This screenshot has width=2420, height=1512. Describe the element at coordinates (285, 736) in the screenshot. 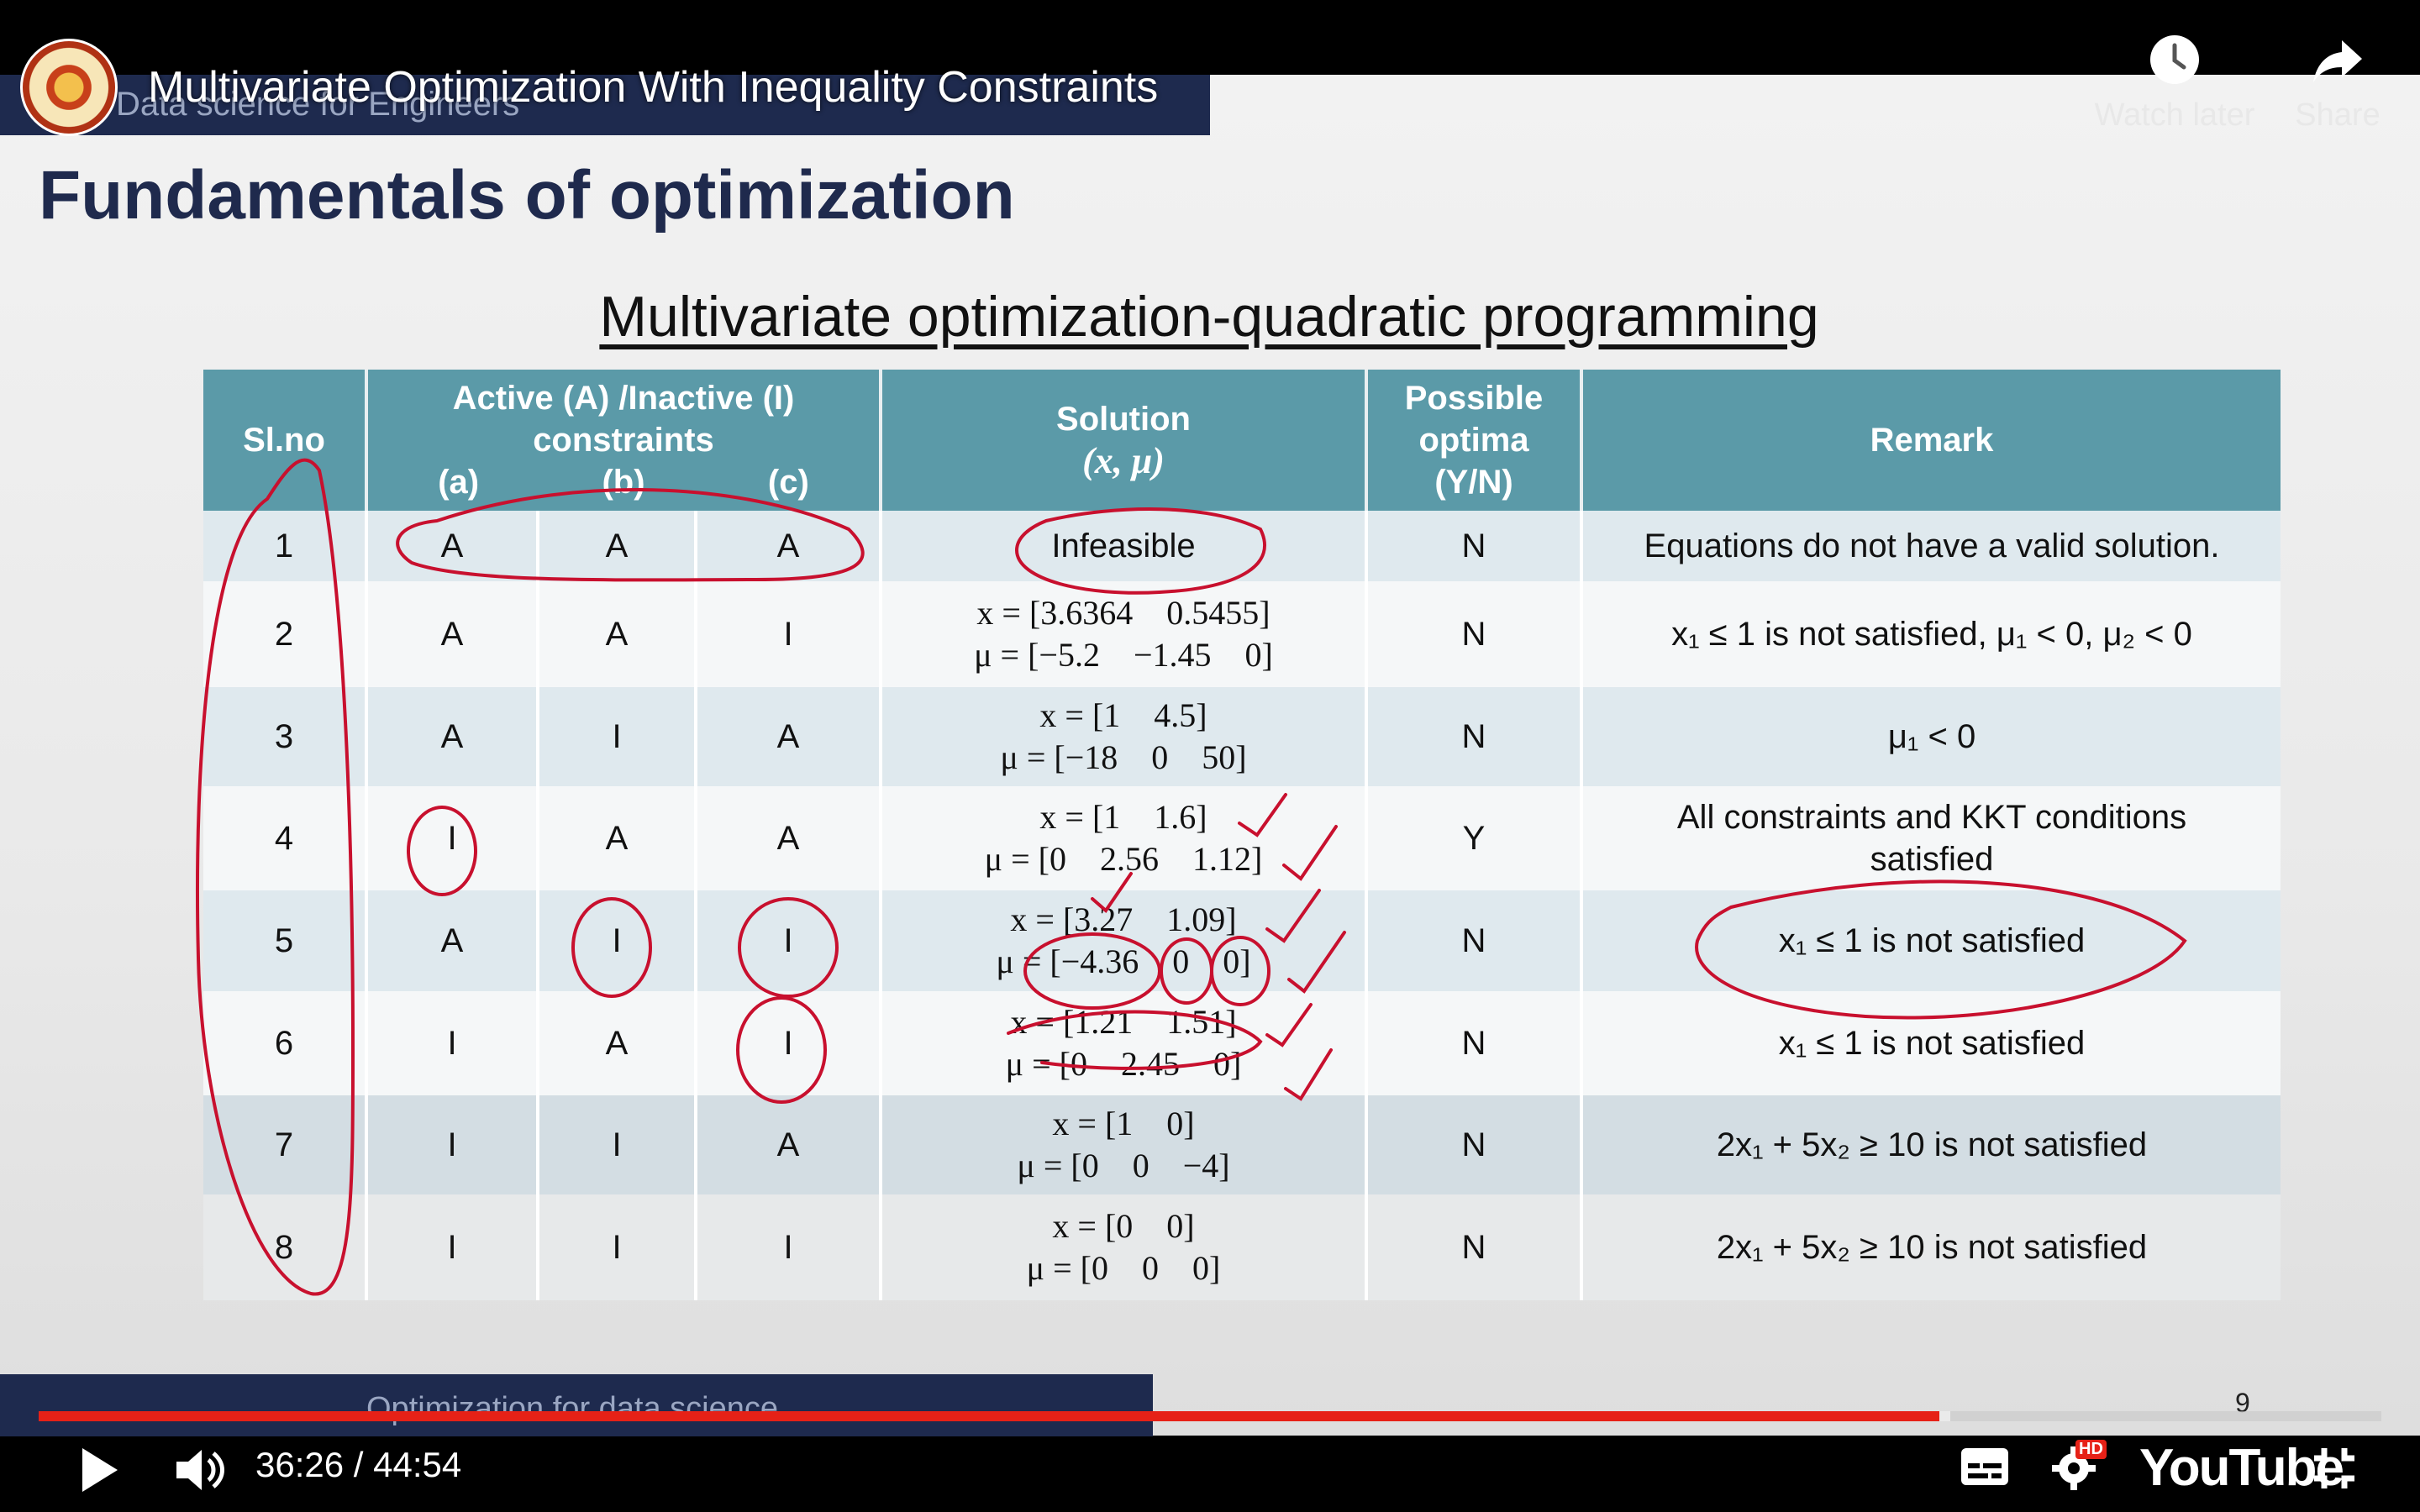

I see `cell-slno: 3` at that location.